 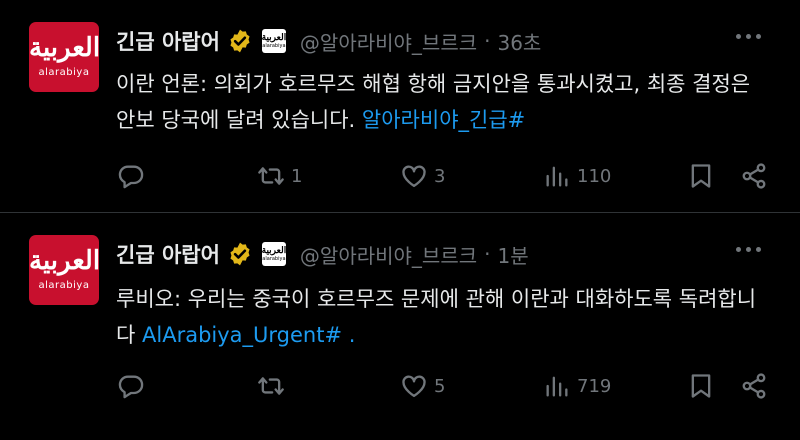 What do you see at coordinates (440, 176) in the screenshot?
I see `like-count: 3` at bounding box center [440, 176].